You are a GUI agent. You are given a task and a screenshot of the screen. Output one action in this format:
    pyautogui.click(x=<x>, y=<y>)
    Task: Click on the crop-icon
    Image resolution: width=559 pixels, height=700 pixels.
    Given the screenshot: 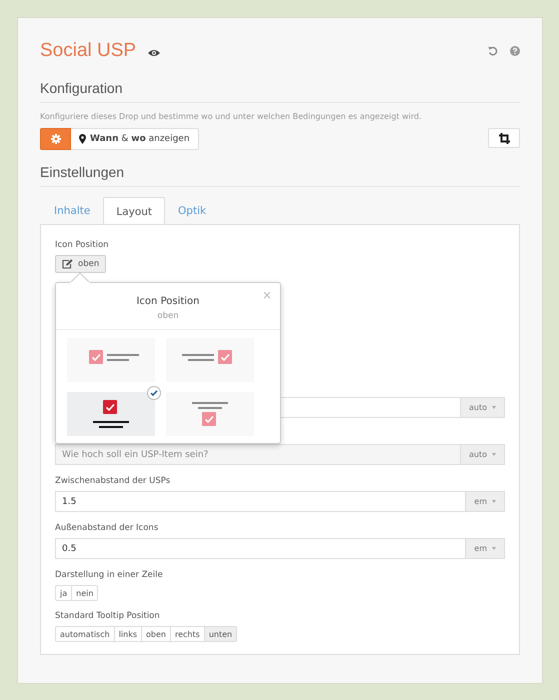 What is the action you would take?
    pyautogui.click(x=504, y=138)
    